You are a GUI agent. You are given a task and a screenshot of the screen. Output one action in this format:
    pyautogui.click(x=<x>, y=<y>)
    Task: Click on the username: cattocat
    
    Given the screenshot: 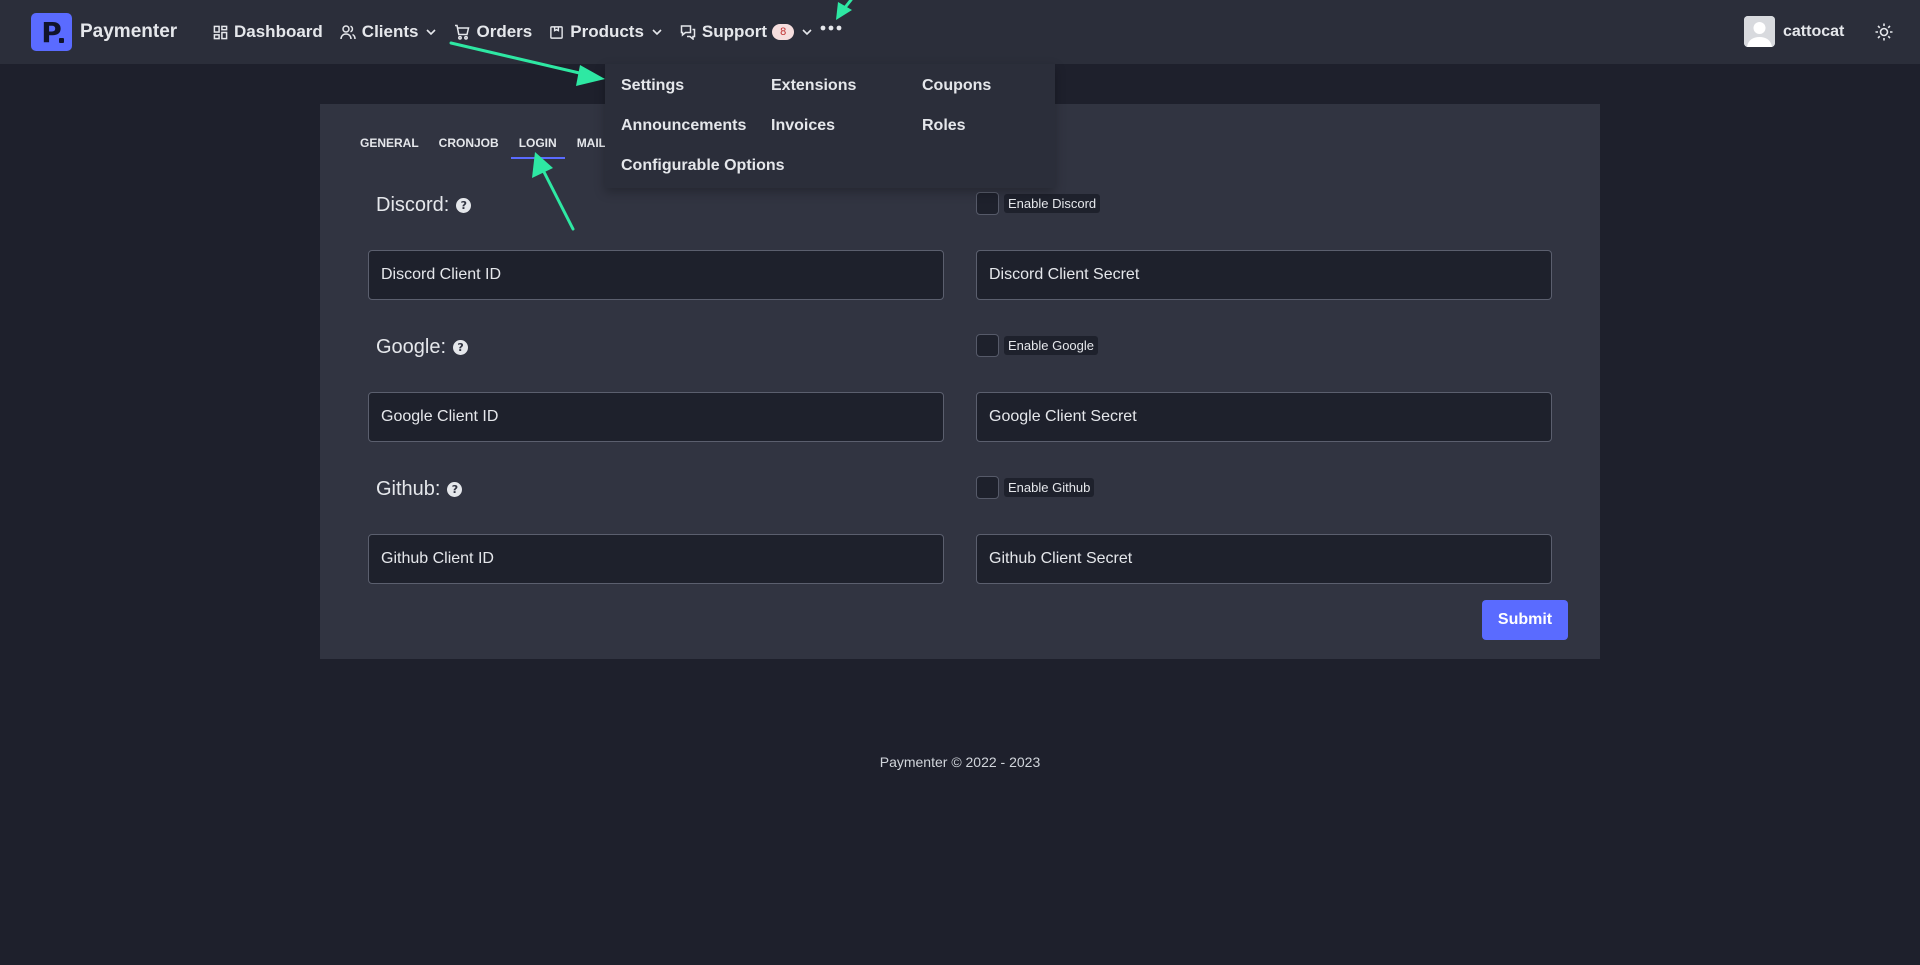 What is the action you would take?
    pyautogui.click(x=1813, y=32)
    